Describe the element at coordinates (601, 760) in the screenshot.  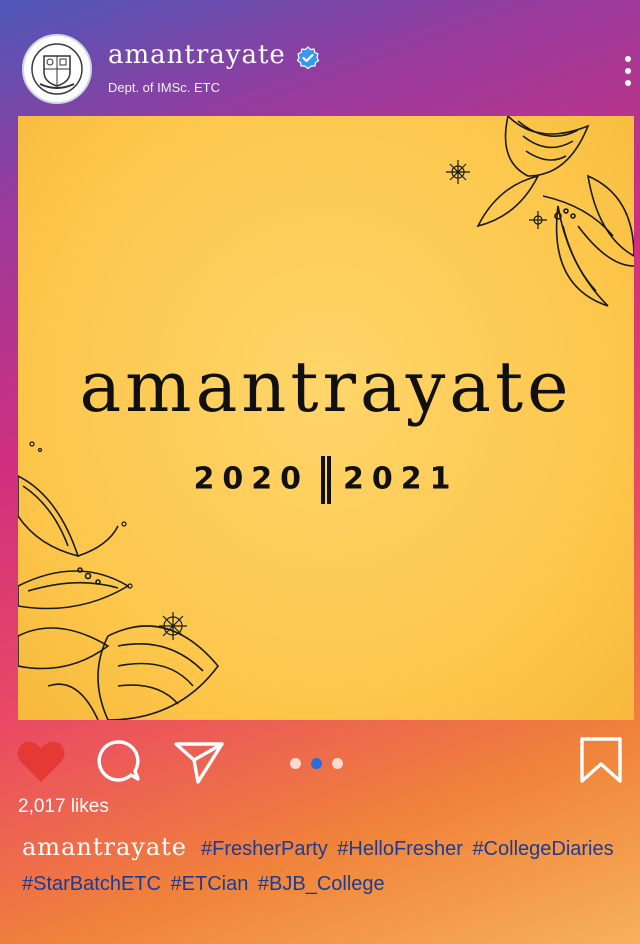
I see `bookmark-icon` at that location.